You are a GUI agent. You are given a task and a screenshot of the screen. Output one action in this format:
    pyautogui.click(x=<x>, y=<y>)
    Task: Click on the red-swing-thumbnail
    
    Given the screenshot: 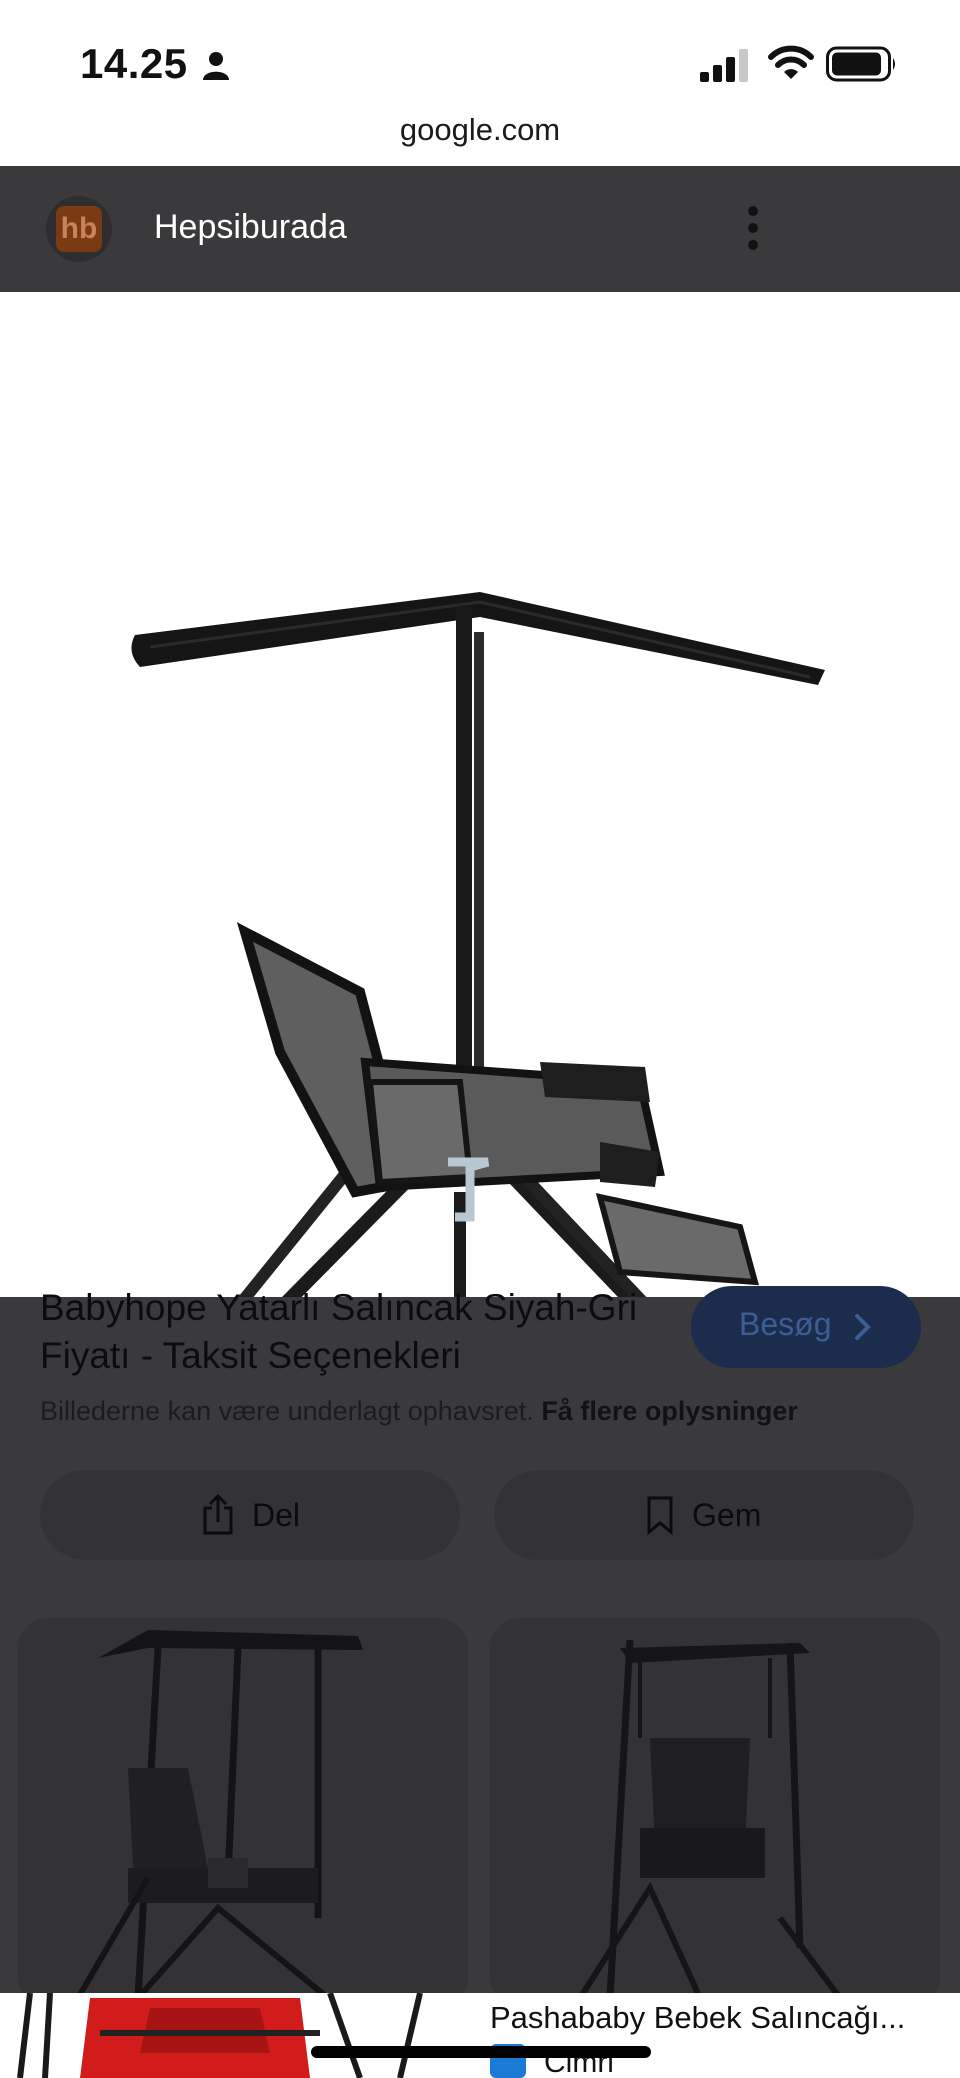 What is the action you would take?
    pyautogui.click(x=235, y=2035)
    